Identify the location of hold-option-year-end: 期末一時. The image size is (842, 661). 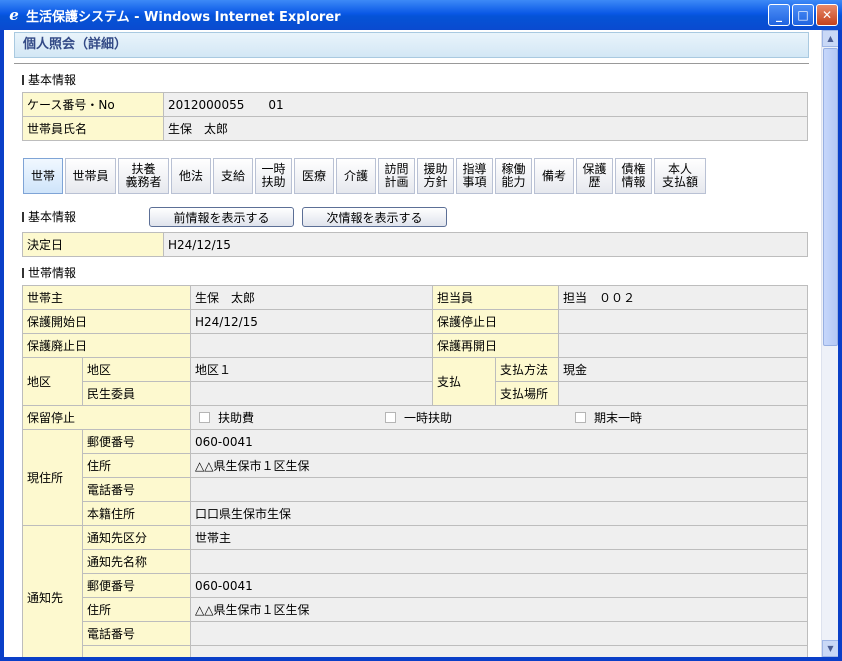
(608, 417).